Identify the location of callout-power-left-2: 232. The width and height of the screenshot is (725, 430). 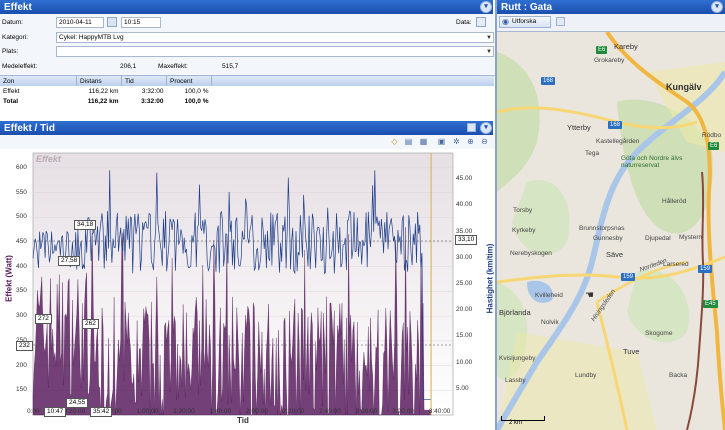
(24, 346).